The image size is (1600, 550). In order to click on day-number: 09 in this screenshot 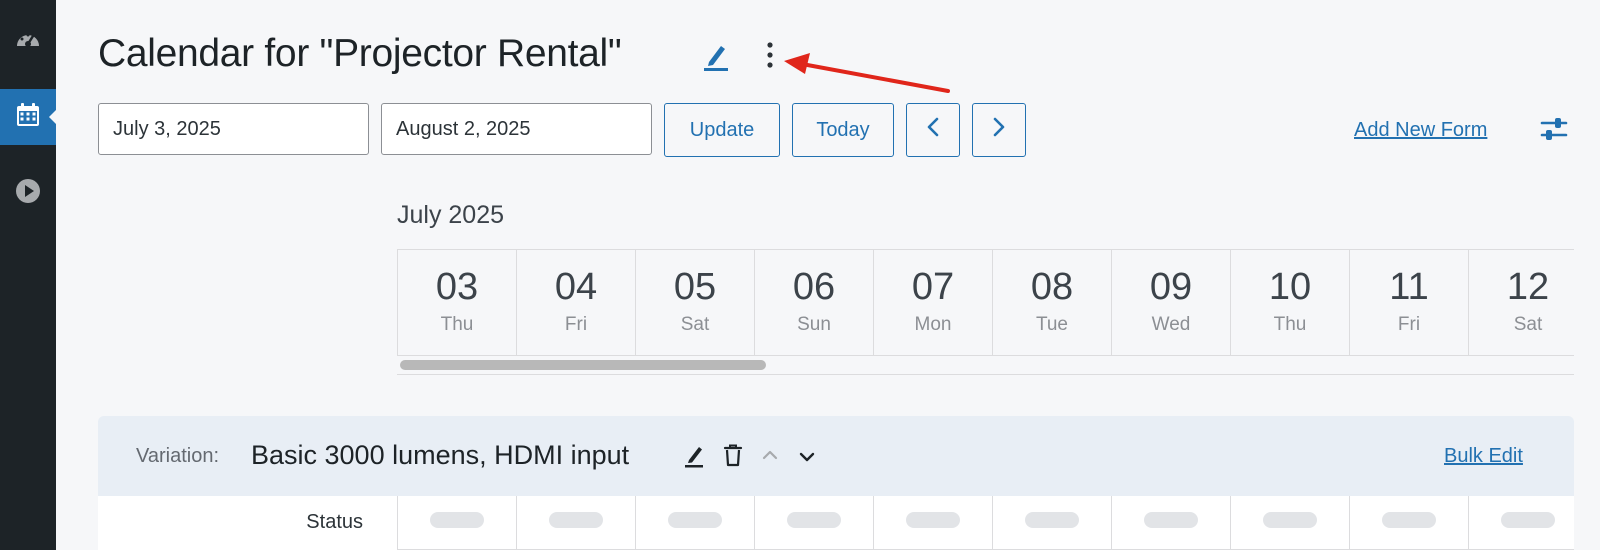, I will do `click(1171, 287)`.